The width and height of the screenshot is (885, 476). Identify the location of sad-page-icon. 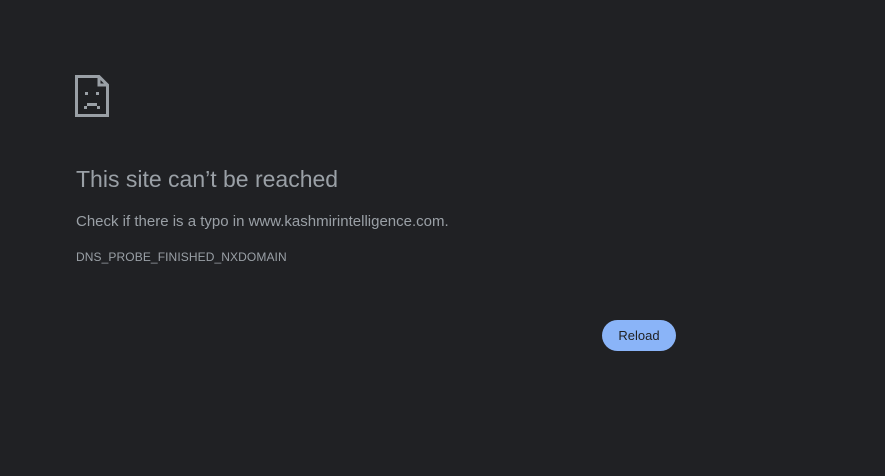
(92, 96).